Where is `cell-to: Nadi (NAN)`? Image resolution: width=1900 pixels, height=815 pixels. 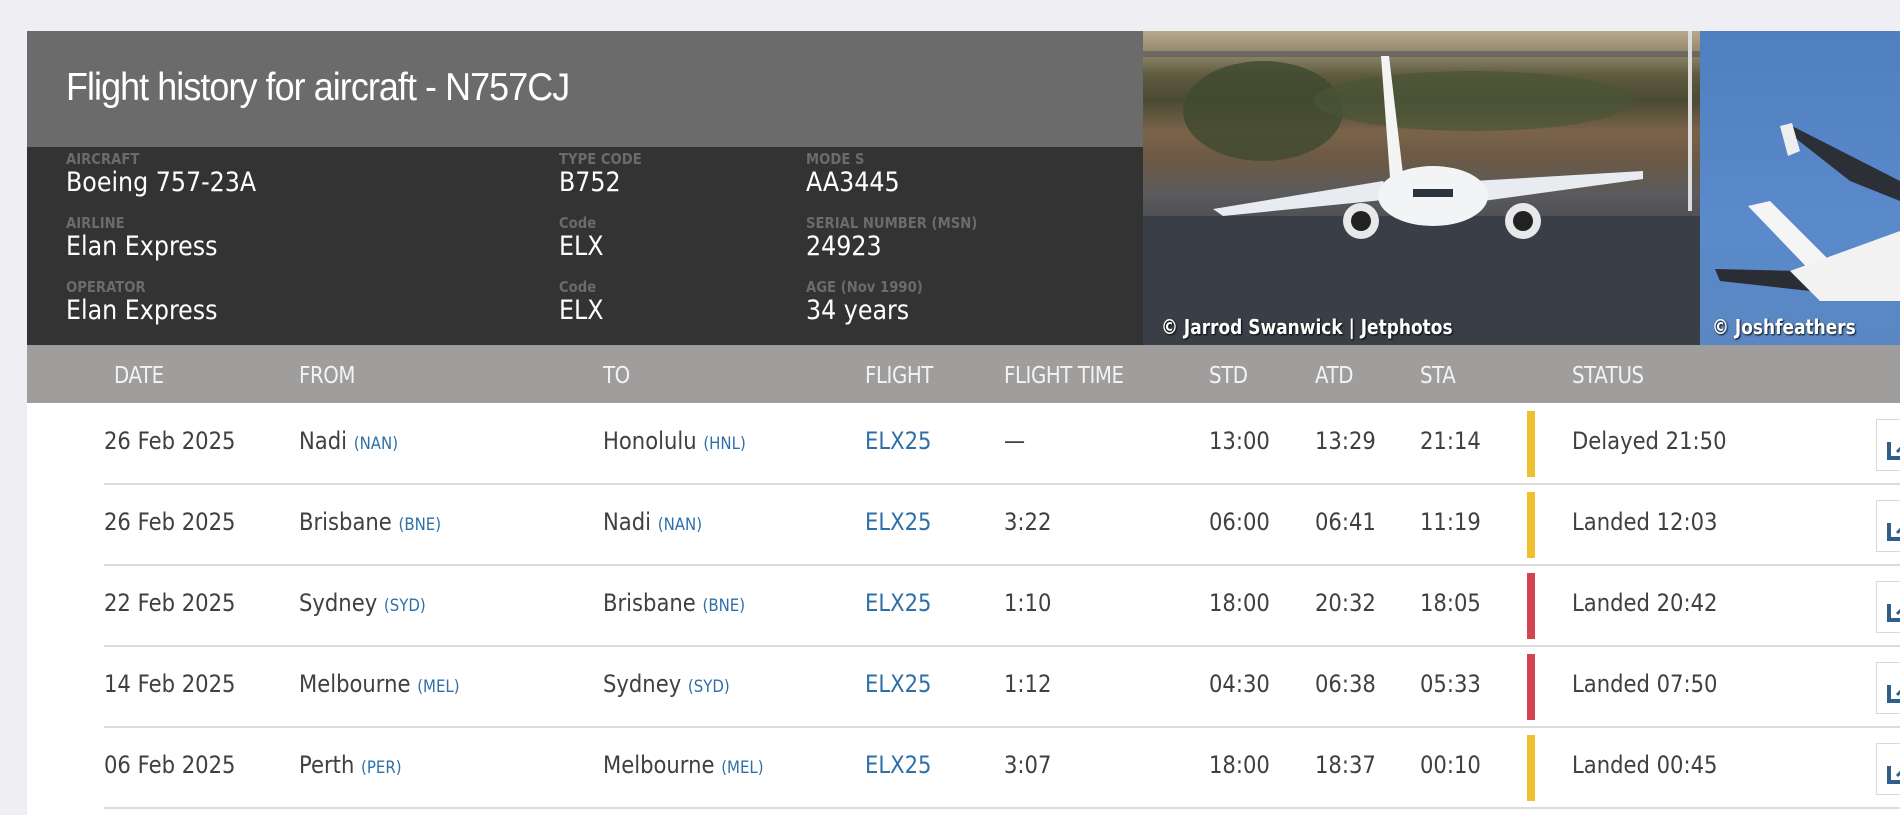
cell-to: Nadi (NAN) is located at coordinates (652, 522).